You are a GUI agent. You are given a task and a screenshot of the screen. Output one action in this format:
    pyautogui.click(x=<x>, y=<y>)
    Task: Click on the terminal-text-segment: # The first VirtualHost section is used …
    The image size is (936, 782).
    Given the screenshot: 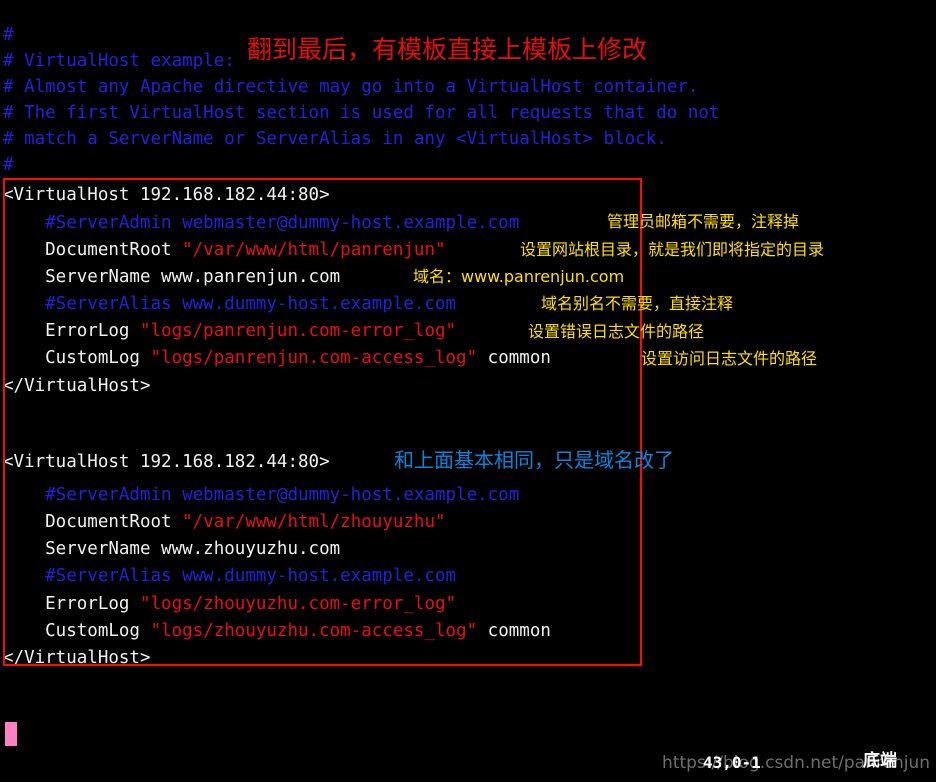 What is the action you would take?
    pyautogui.click(x=361, y=113)
    